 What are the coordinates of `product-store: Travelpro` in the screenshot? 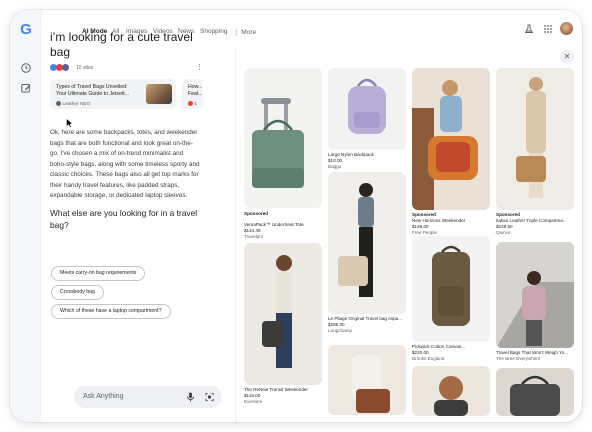 It's located at (254, 236).